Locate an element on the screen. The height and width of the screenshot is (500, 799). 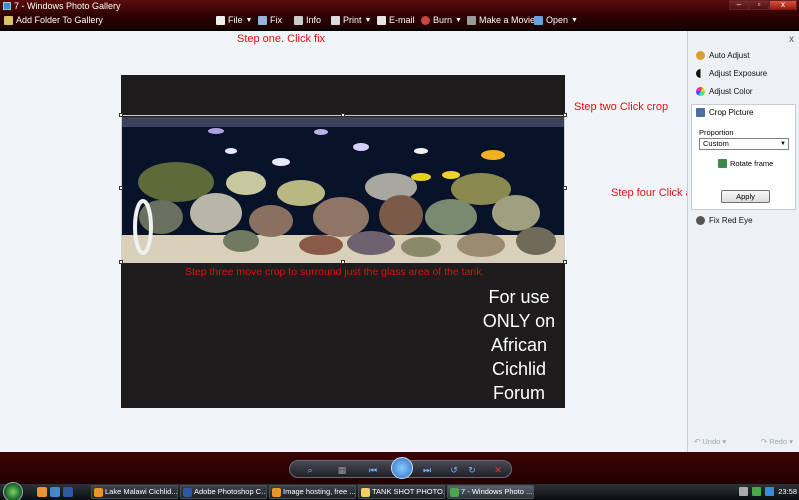
maximize-button: ▫ is located at coordinates (759, 5).